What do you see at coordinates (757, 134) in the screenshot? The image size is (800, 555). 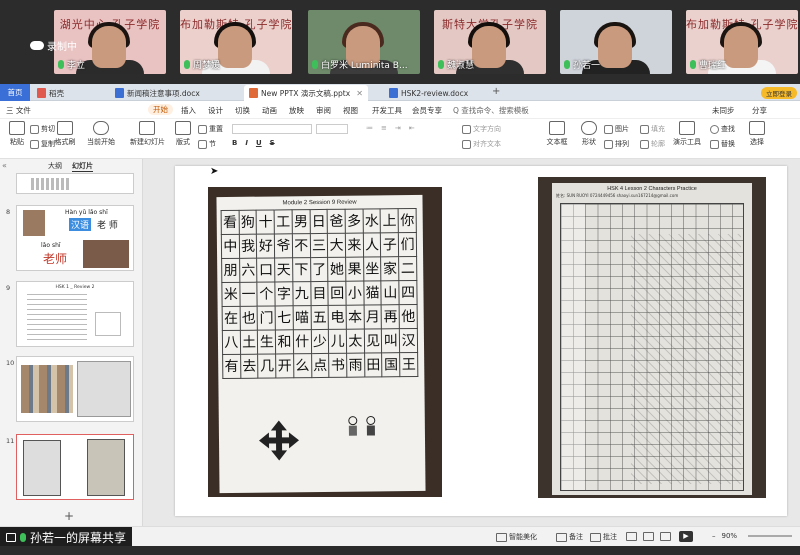 I see `select-button: 选择` at bounding box center [757, 134].